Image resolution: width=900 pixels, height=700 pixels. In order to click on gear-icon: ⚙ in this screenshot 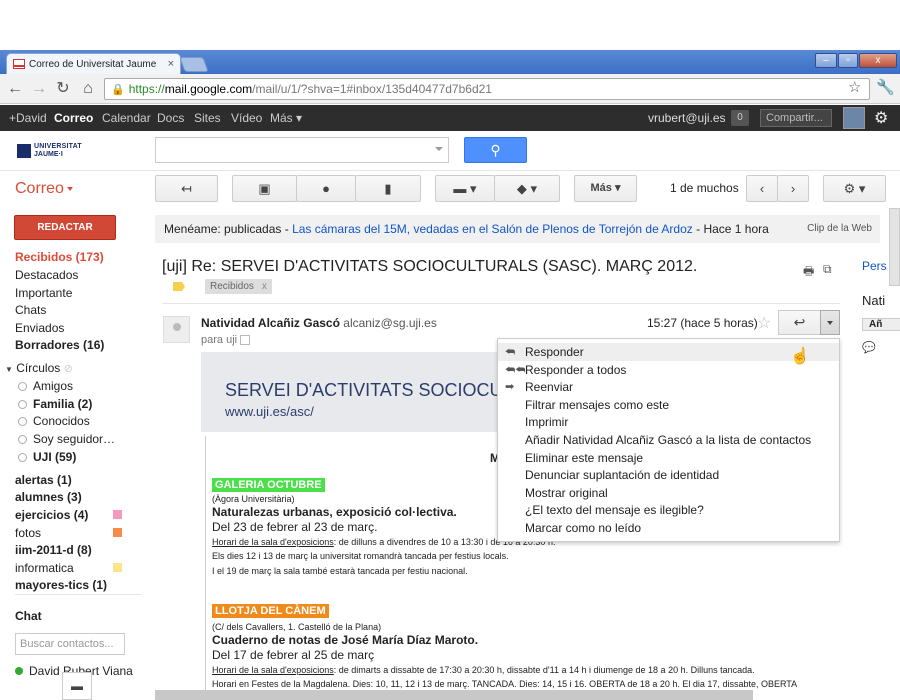, I will do `click(881, 118)`.